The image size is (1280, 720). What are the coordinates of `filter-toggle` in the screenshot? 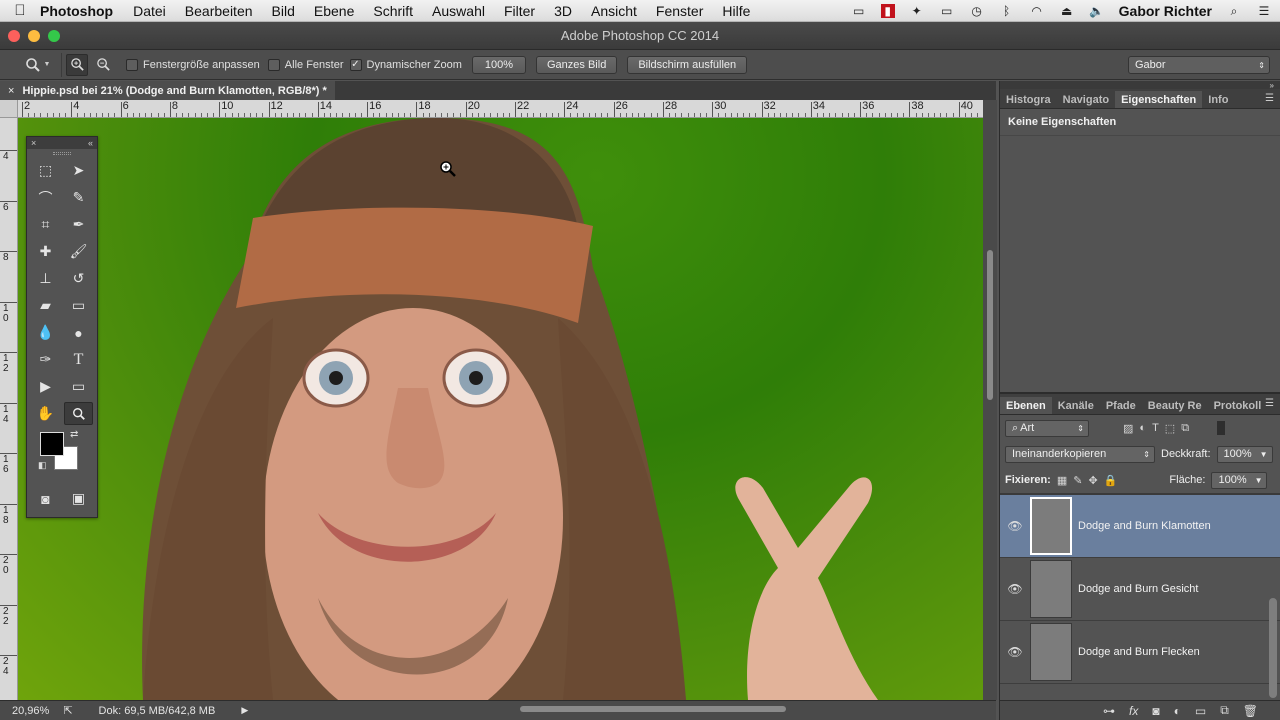 It's located at (1221, 428).